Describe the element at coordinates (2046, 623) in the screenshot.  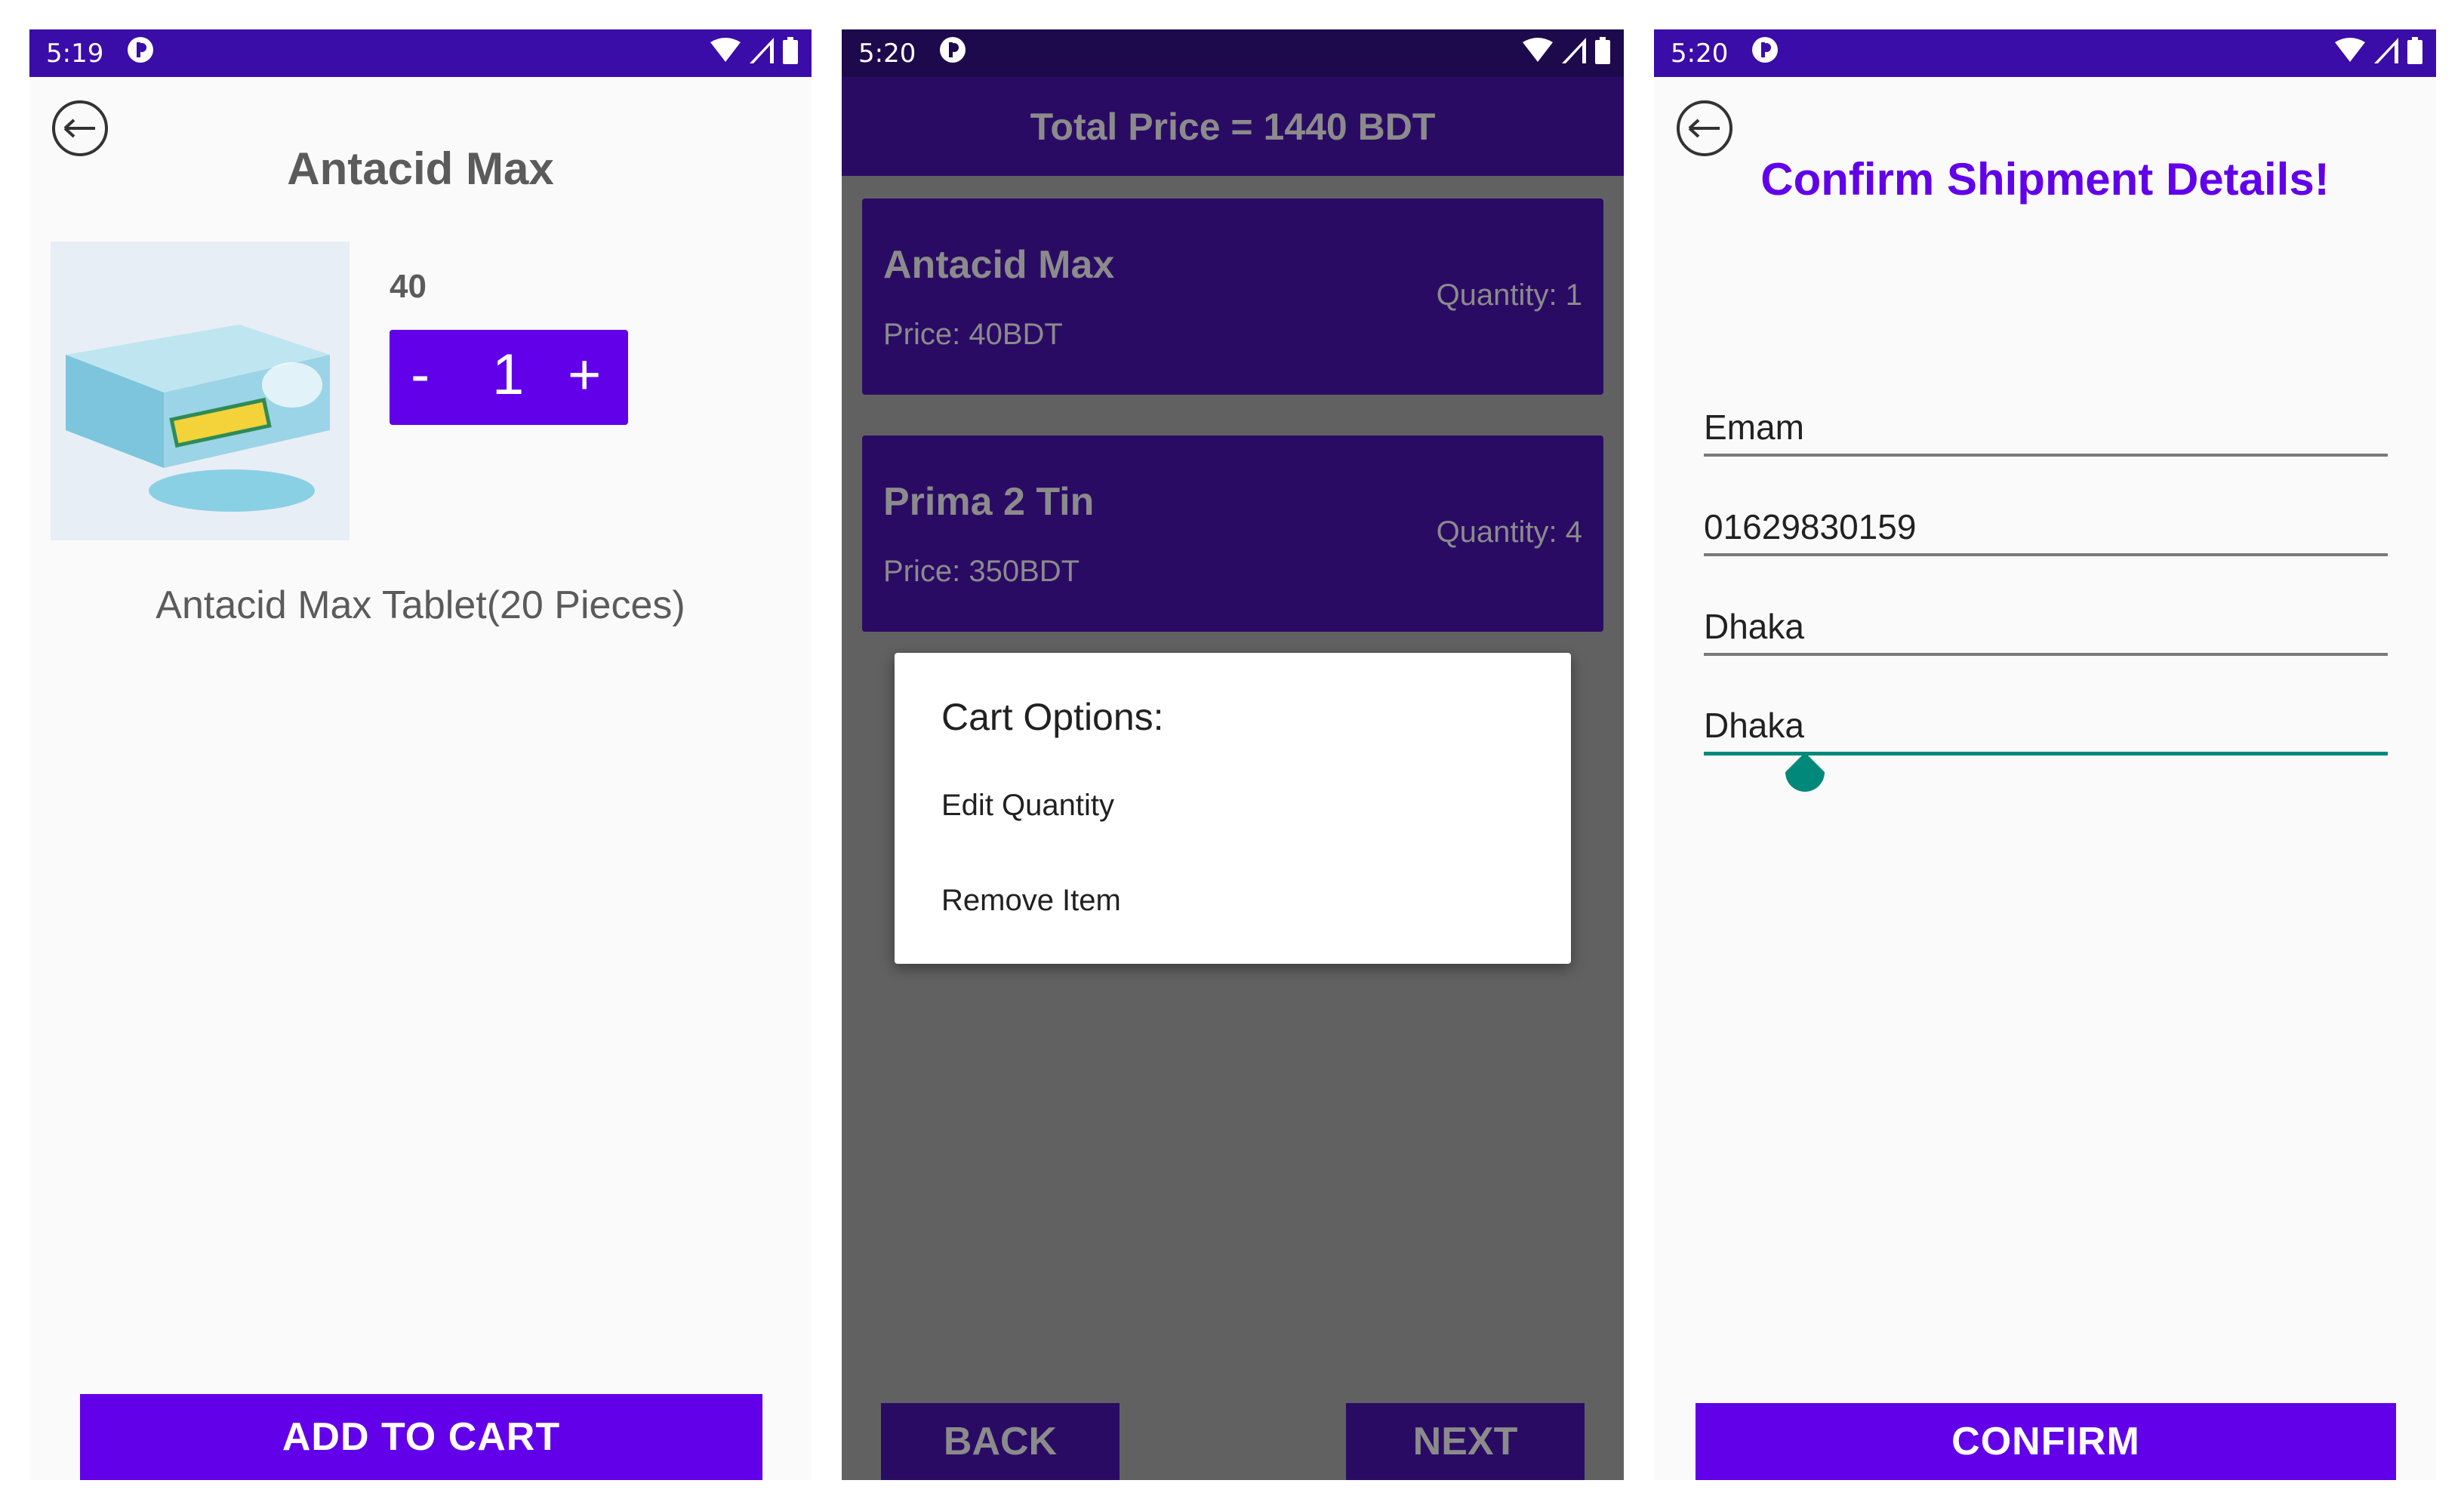
I see `city-field: Dhaka` at that location.